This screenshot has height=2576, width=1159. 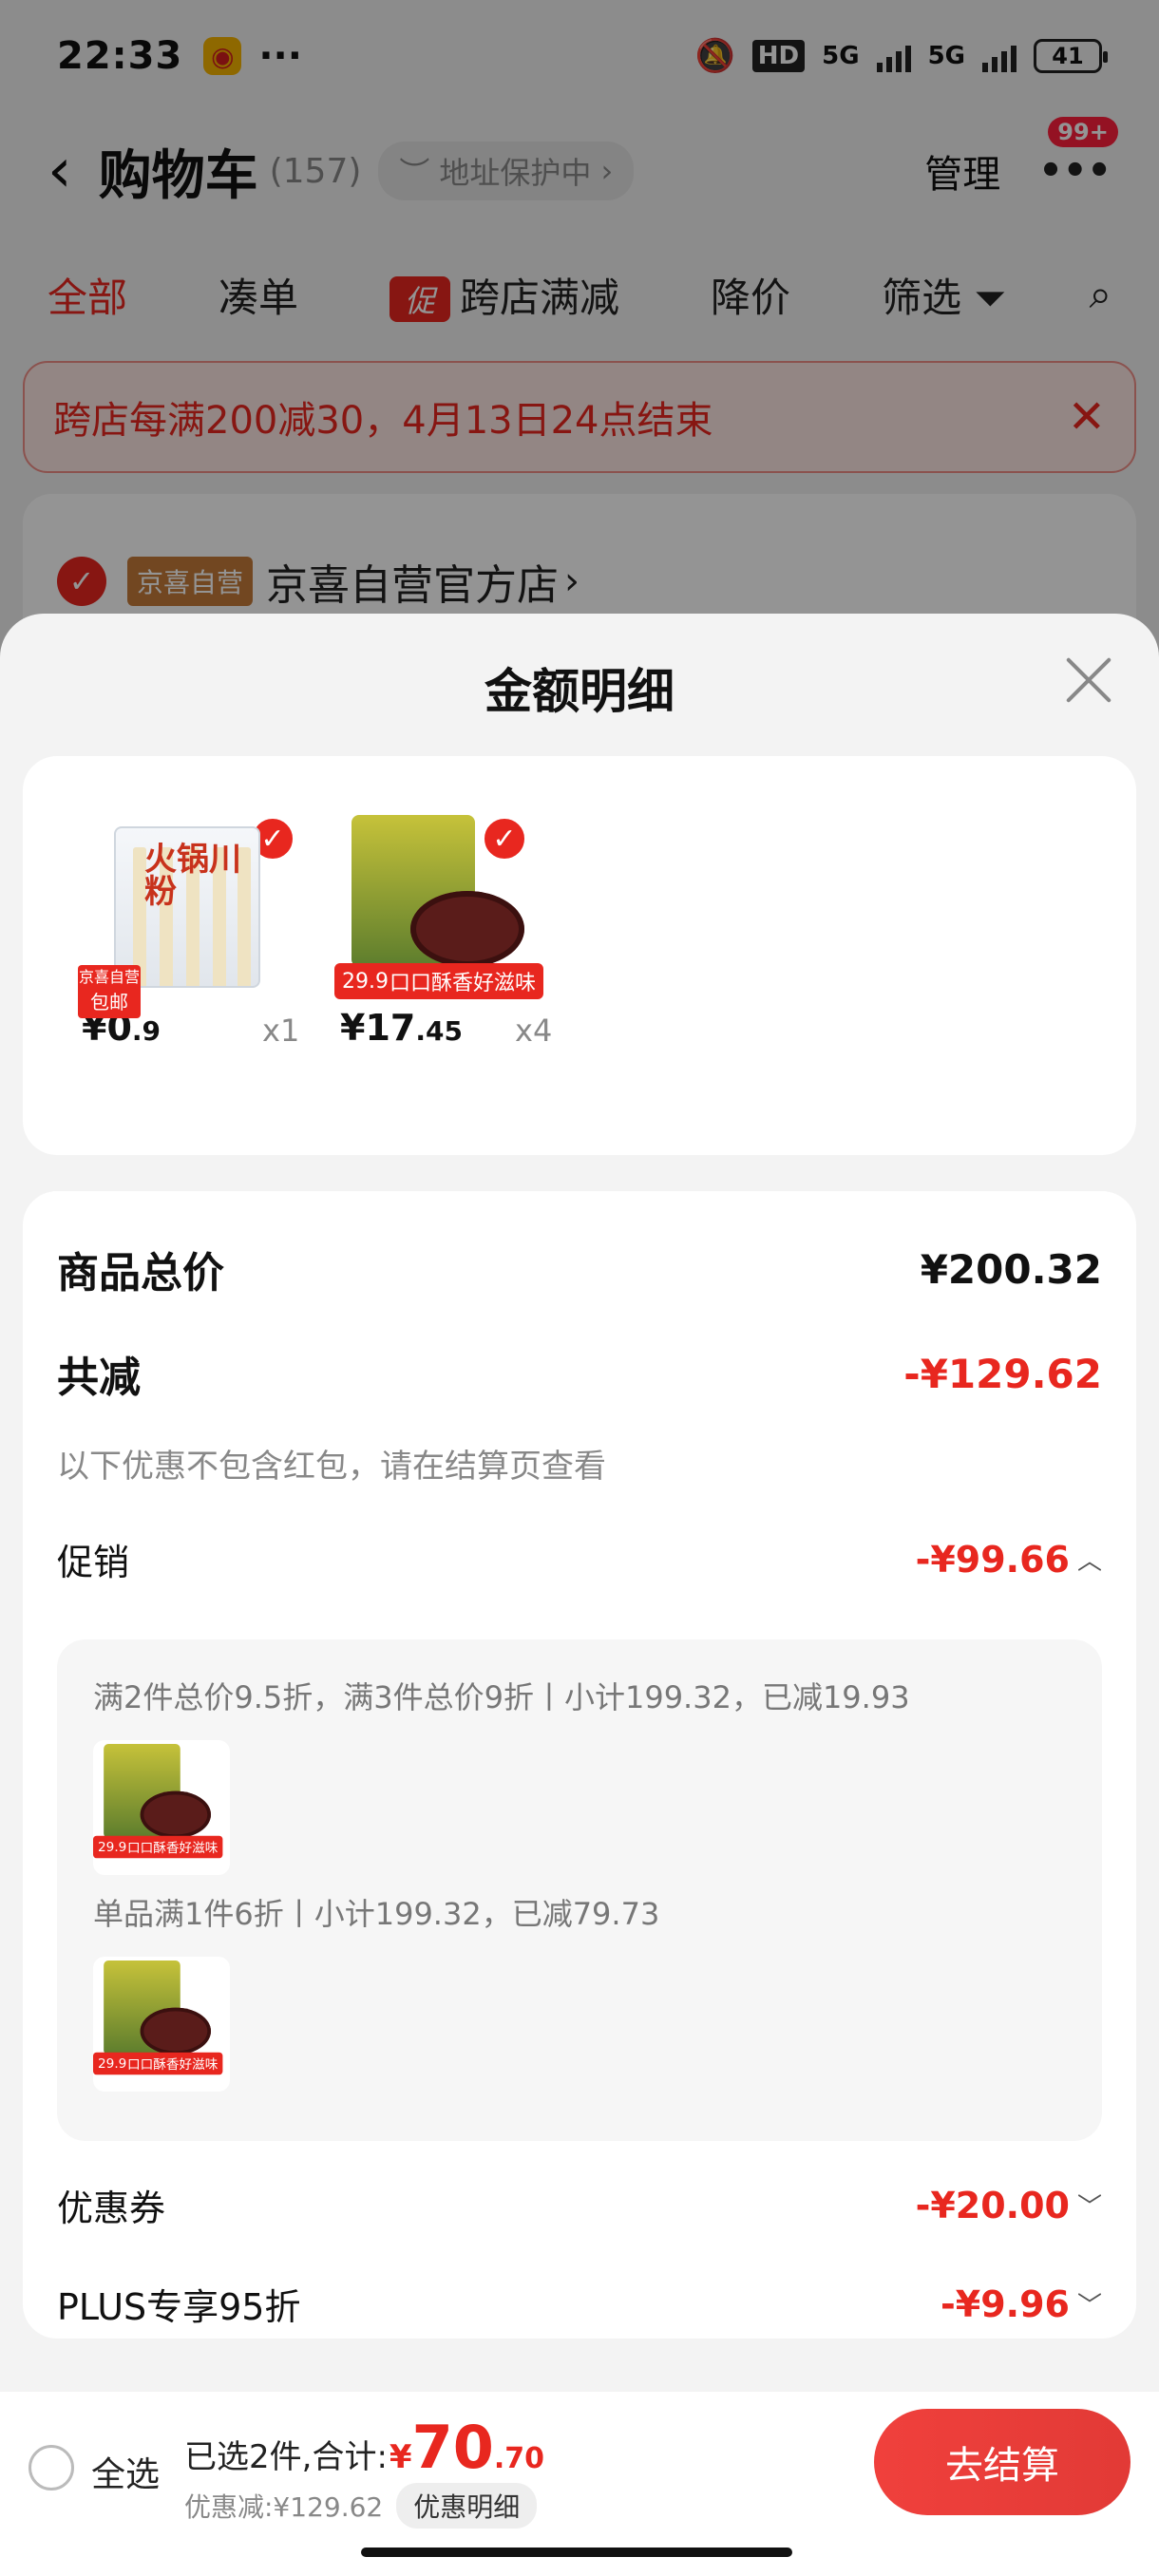 What do you see at coordinates (579, 2484) in the screenshot?
I see `checkout-footer: 全选 已选2件,合计: ¥70.70 优惠减:¥129.62 优惠明细 去结算` at bounding box center [579, 2484].